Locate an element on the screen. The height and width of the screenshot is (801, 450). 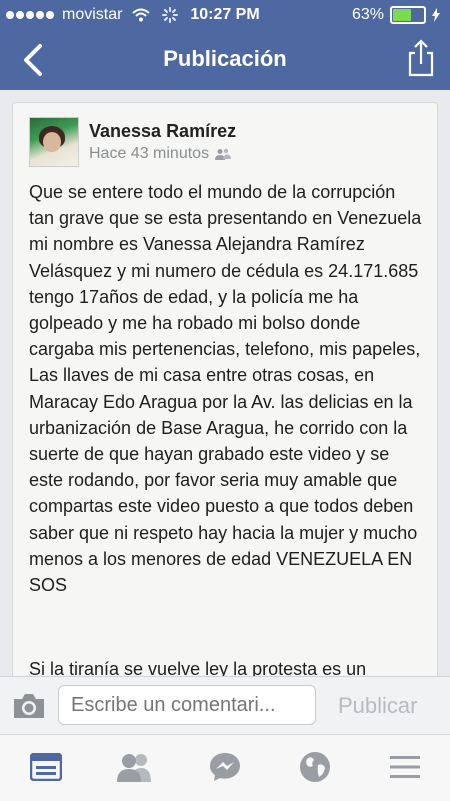
battery-percent: 63% is located at coordinates (367, 14).